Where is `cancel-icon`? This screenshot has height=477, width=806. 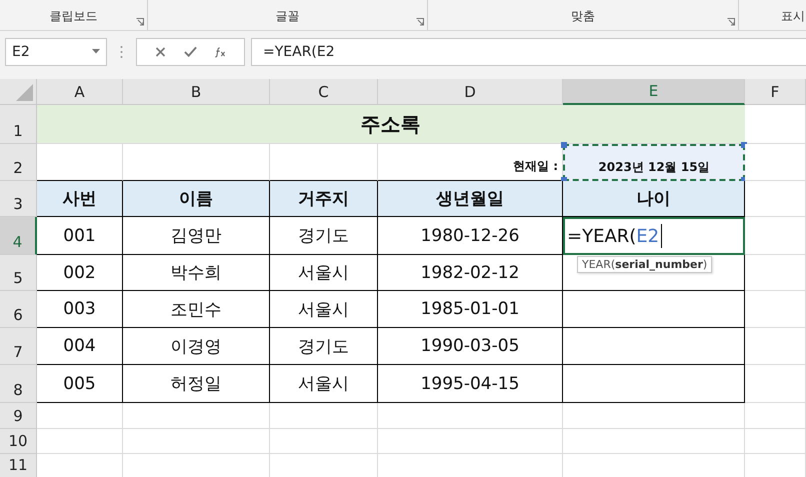
cancel-icon is located at coordinates (160, 52).